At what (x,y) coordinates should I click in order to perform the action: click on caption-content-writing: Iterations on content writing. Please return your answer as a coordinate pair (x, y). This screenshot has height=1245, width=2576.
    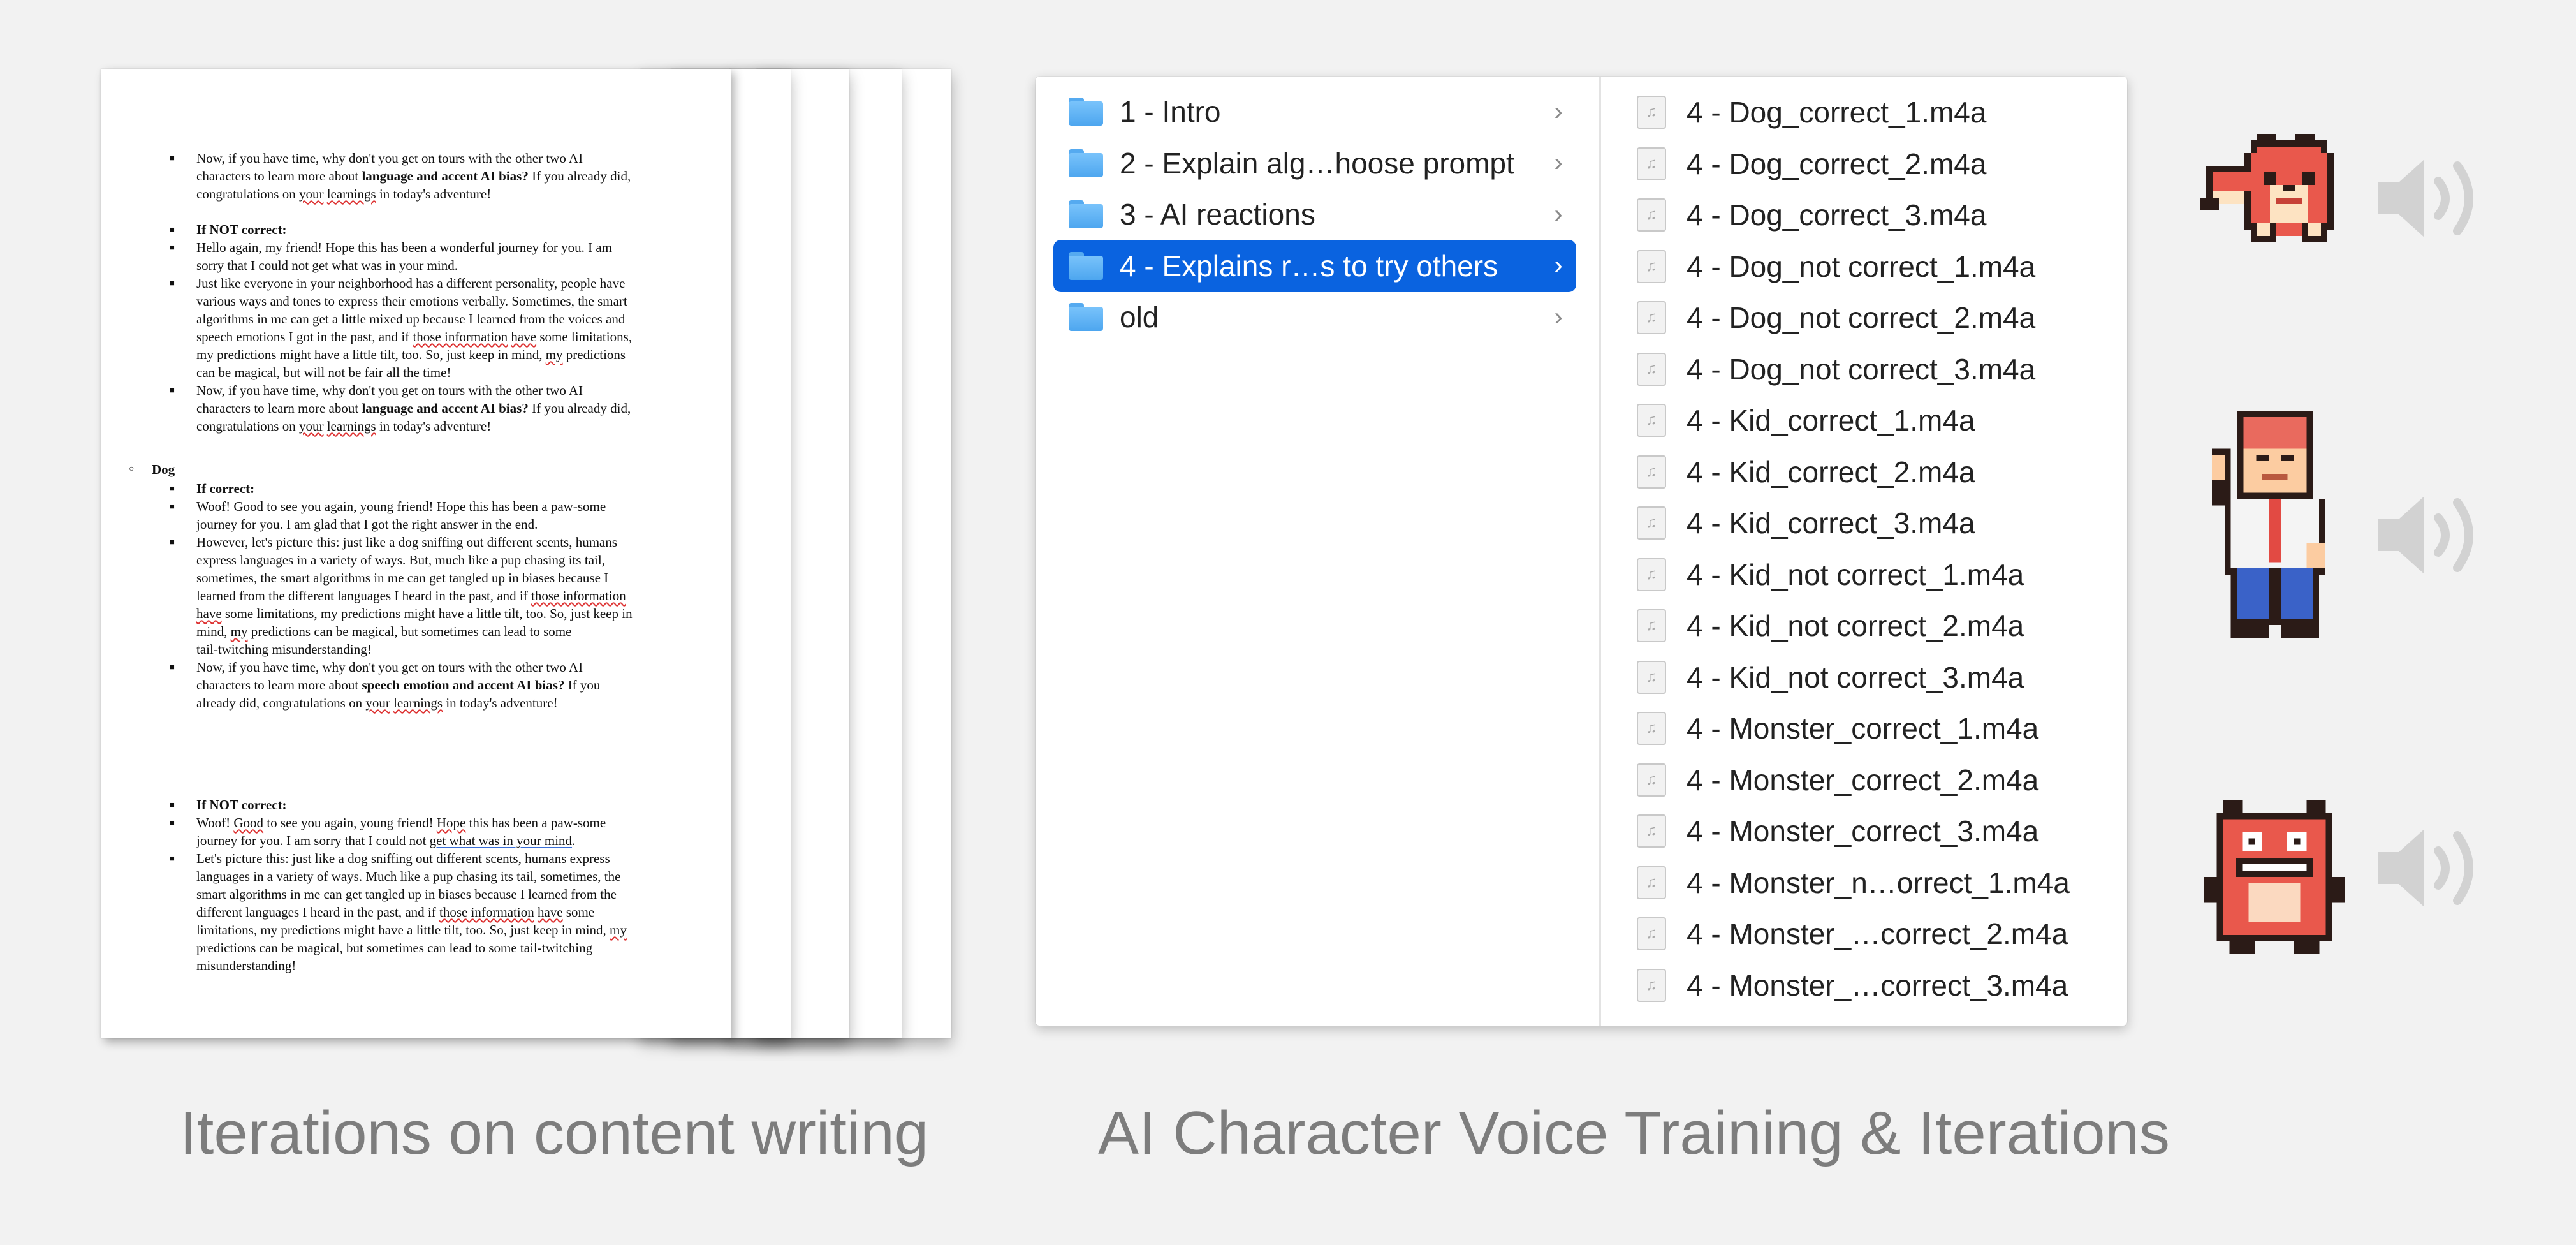
    Looking at the image, I should click on (554, 1133).